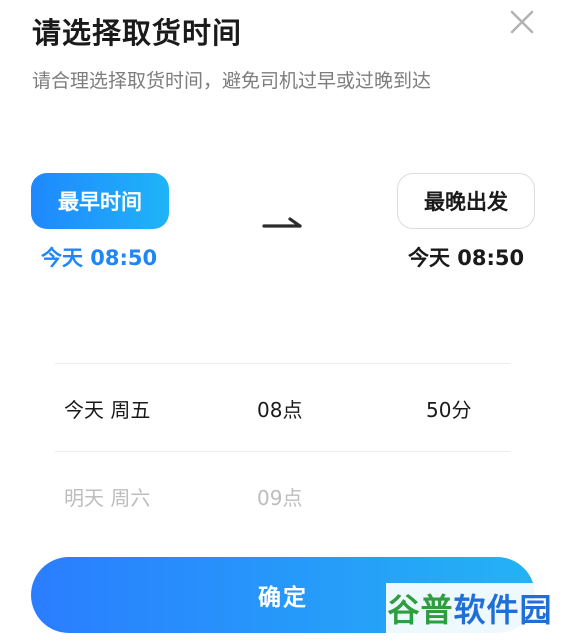  I want to click on arrow-right-icon, so click(282, 222).